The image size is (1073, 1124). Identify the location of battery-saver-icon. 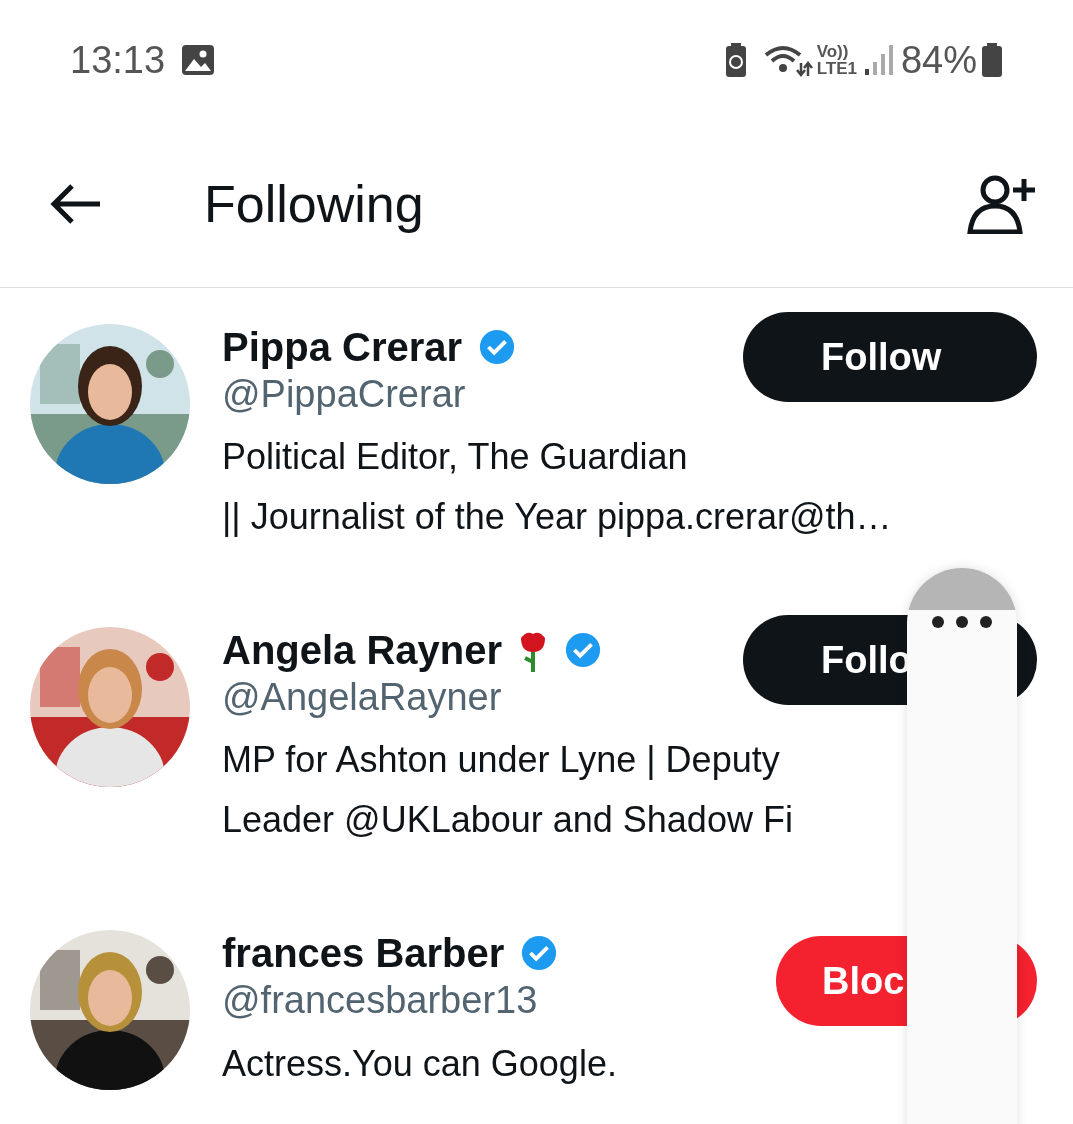
(735, 60).